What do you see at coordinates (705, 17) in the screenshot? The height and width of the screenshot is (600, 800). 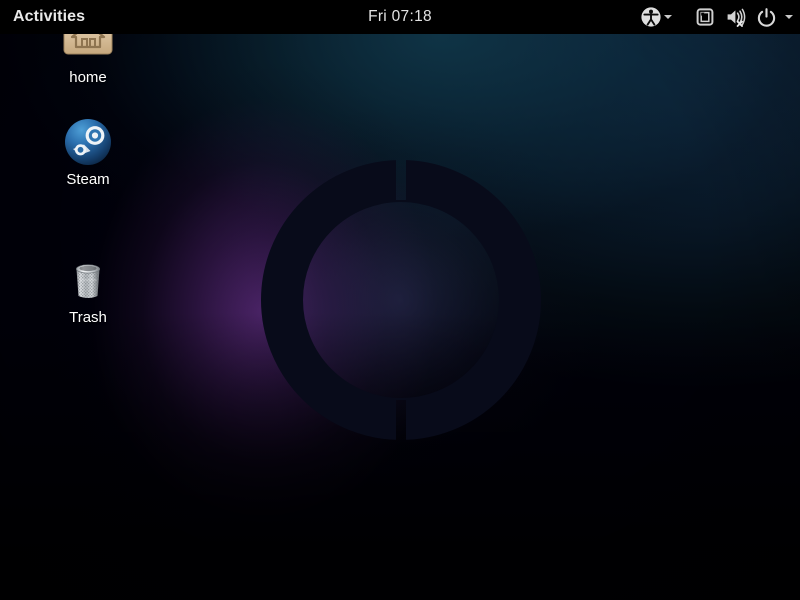 I see `display-icon` at bounding box center [705, 17].